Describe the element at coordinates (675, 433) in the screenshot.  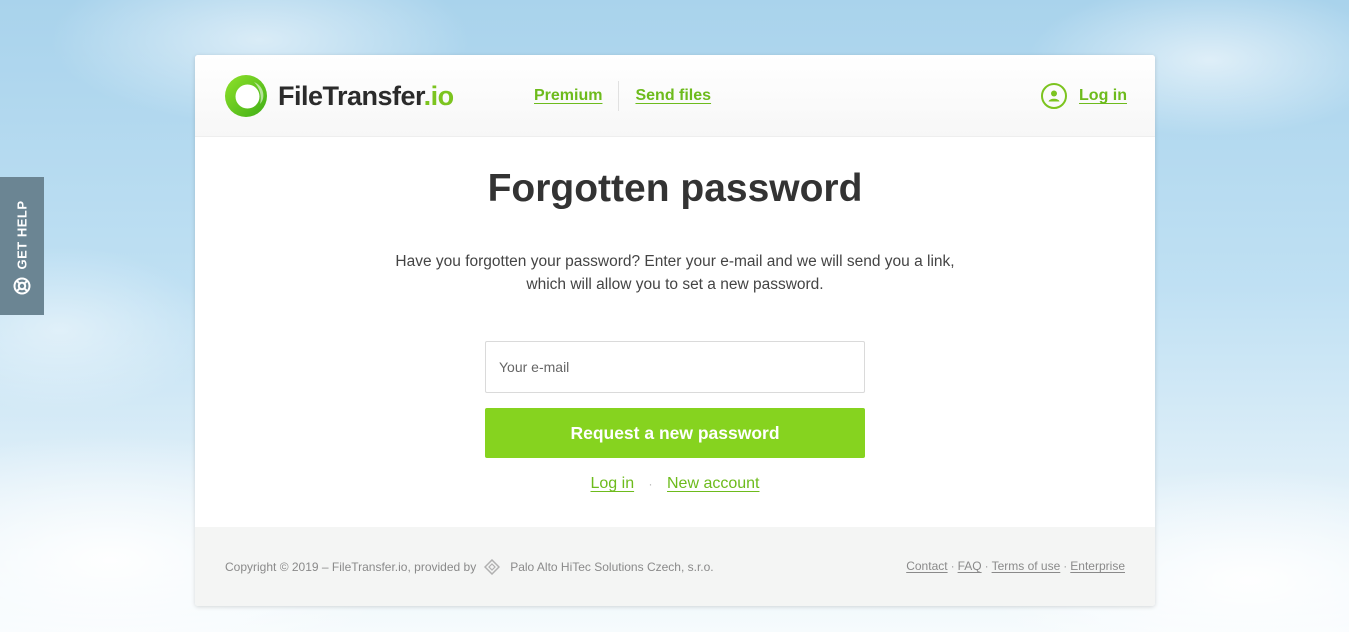
I see `request-password-button: Request a new password` at that location.